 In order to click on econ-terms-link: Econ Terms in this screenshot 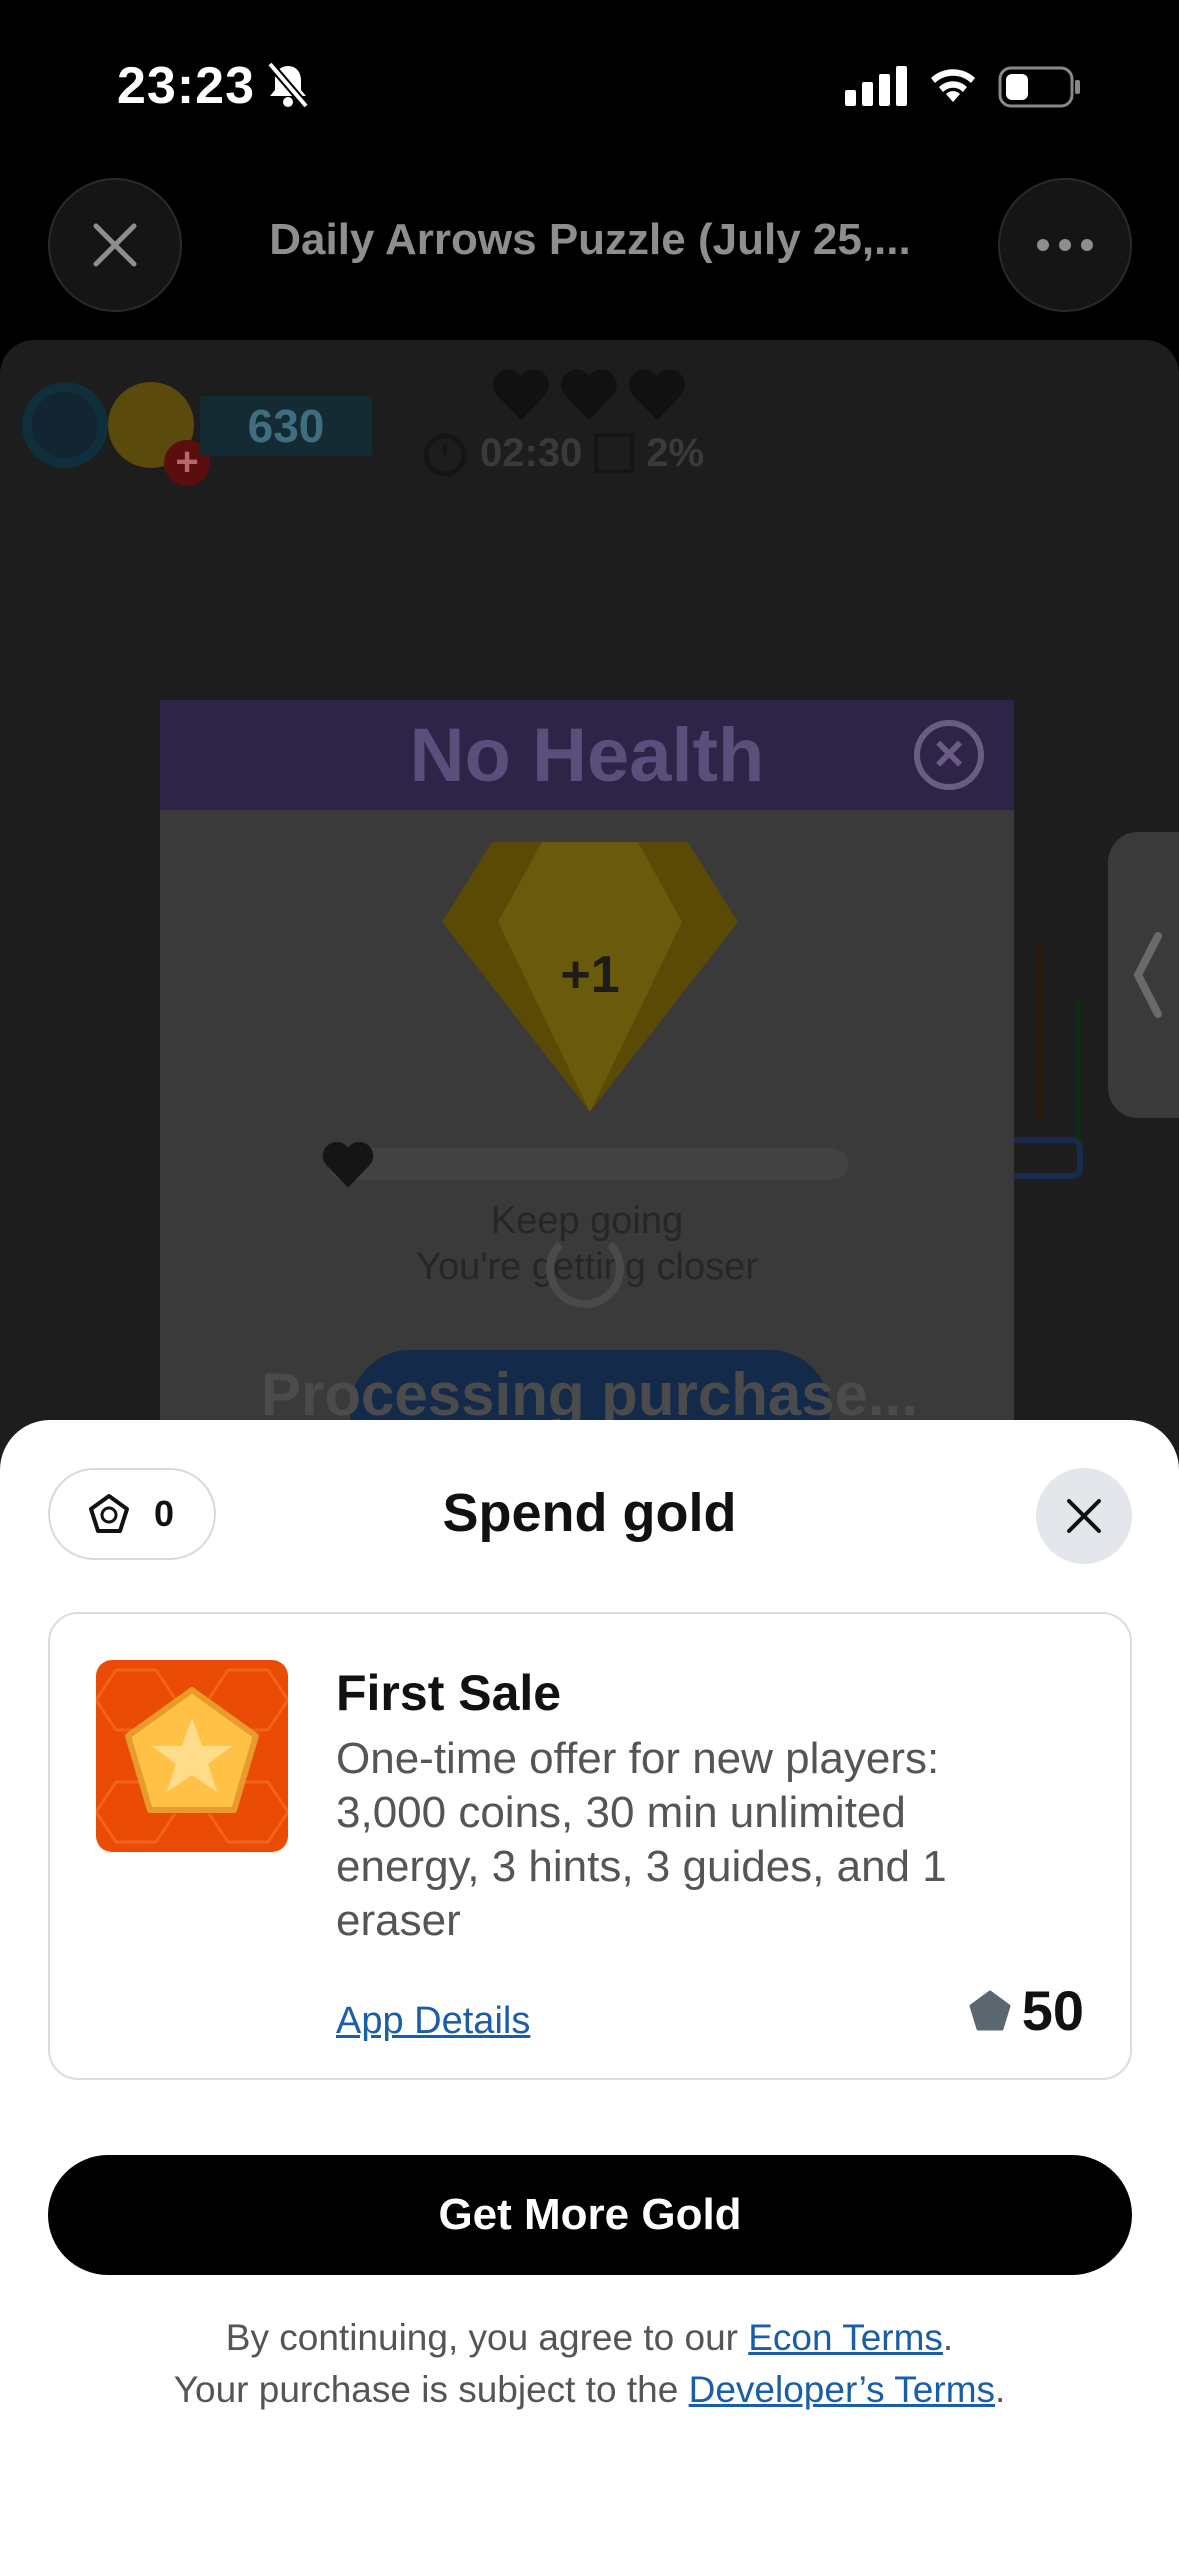, I will do `click(845, 2337)`.